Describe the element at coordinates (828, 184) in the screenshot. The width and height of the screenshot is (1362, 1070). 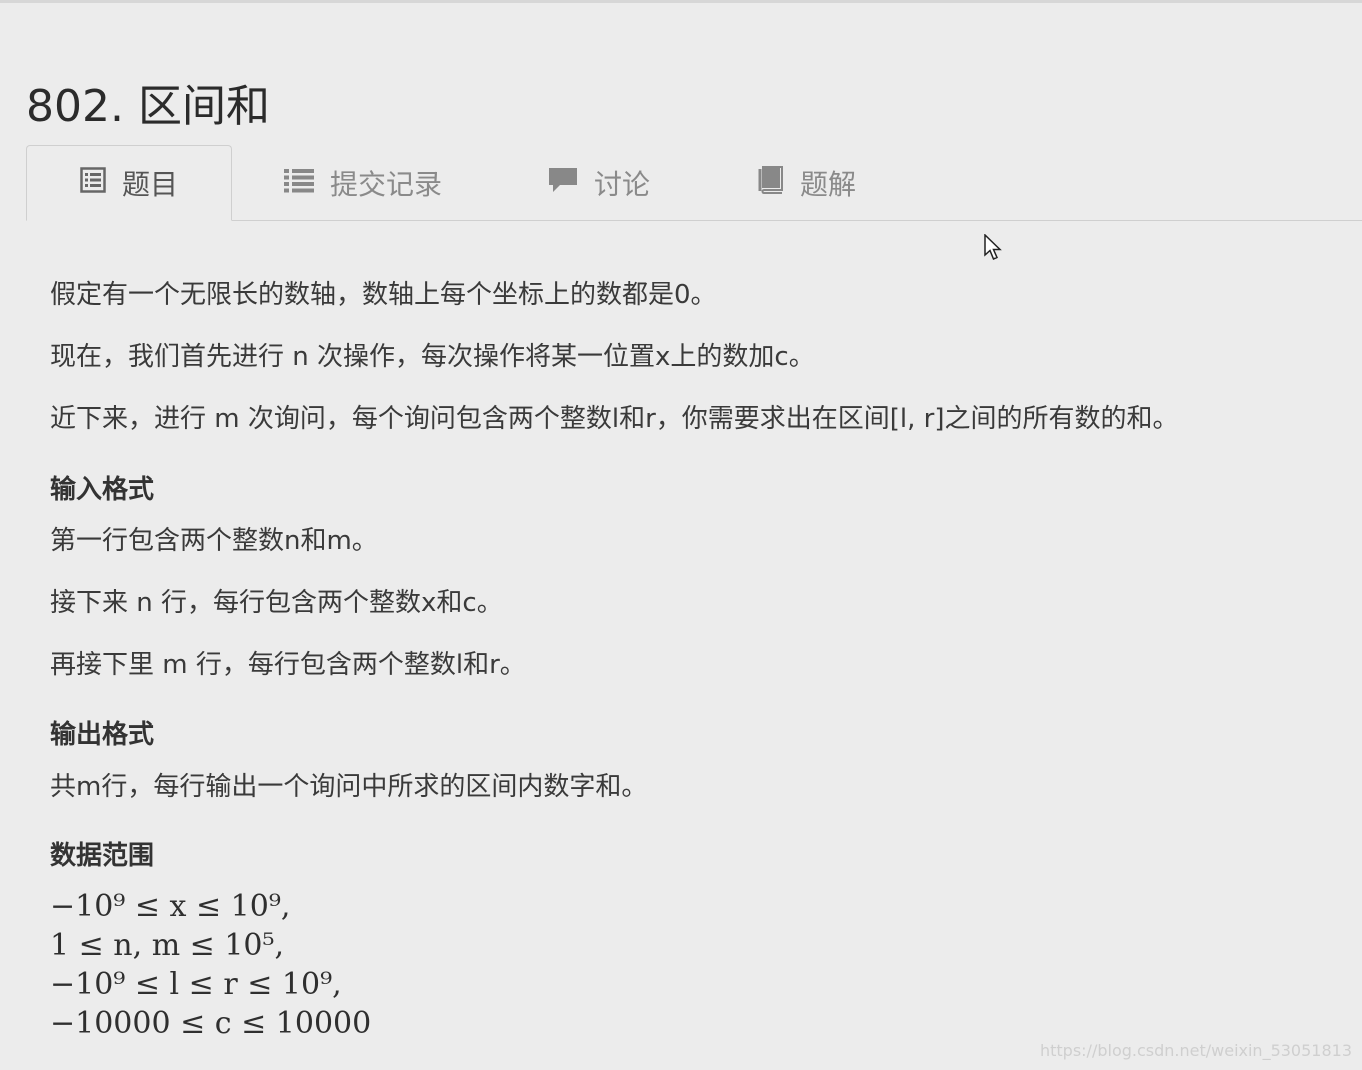
I see `tab-solutions-label: 题解` at that location.